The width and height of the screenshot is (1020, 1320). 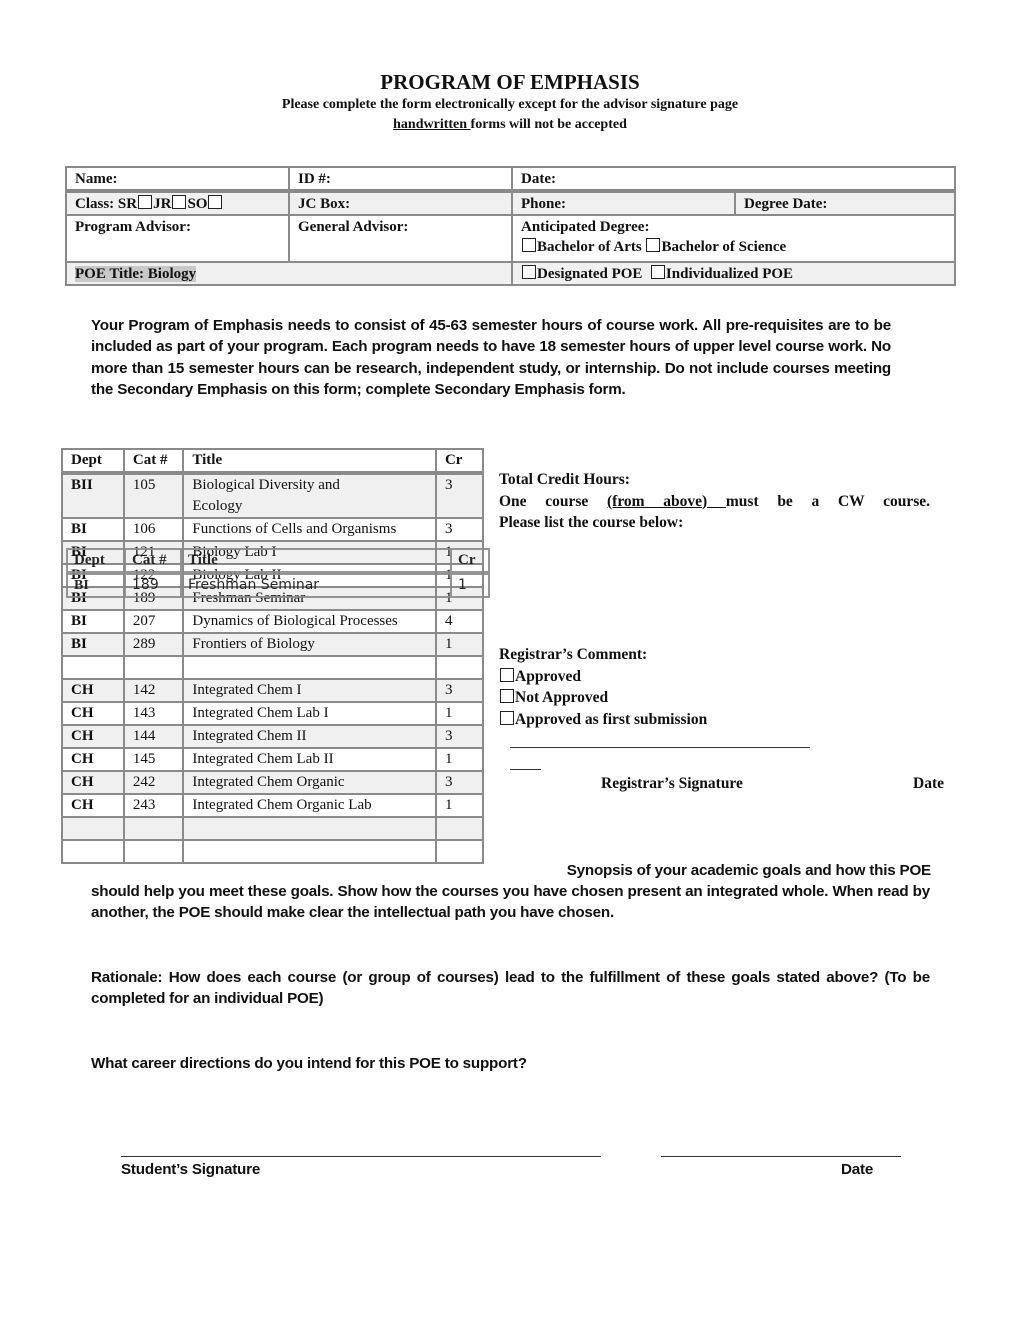 I want to click on id-field: ID #:, so click(x=400, y=179).